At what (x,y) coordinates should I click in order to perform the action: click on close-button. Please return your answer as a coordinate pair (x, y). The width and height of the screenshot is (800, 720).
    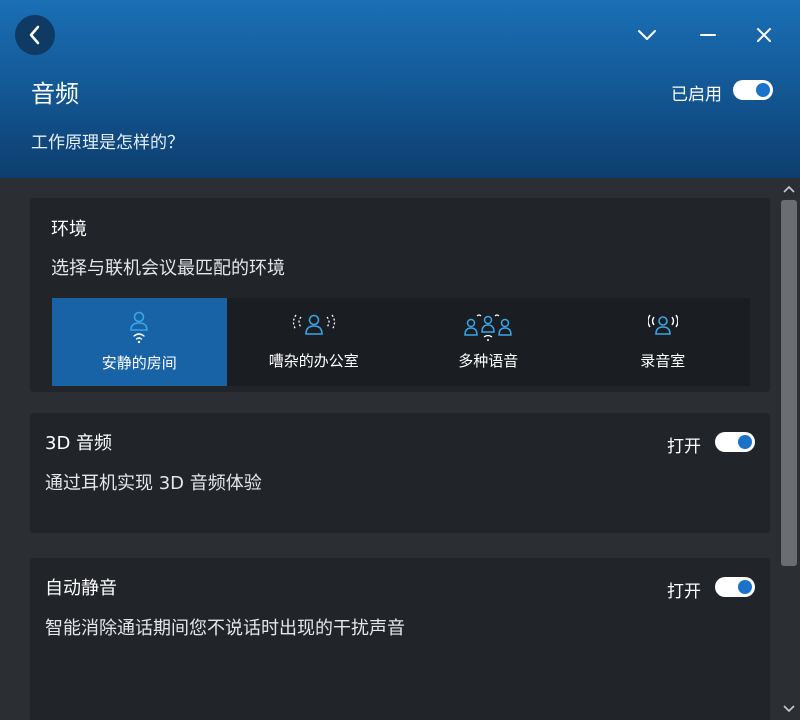
    Looking at the image, I should click on (764, 35).